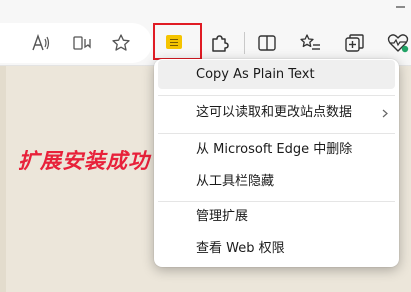 Image resolution: width=411 pixels, height=292 pixels. What do you see at coordinates (311, 43) in the screenshot?
I see `favorites-list-icon` at bounding box center [311, 43].